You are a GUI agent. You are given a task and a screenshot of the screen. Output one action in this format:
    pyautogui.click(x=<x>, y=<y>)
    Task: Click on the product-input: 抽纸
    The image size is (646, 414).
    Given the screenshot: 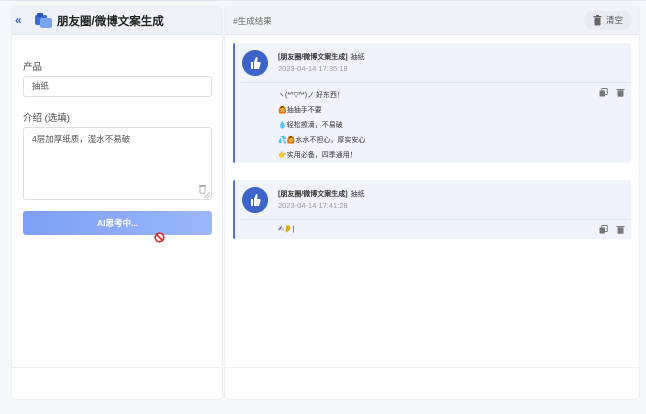 What is the action you would take?
    pyautogui.click(x=117, y=86)
    